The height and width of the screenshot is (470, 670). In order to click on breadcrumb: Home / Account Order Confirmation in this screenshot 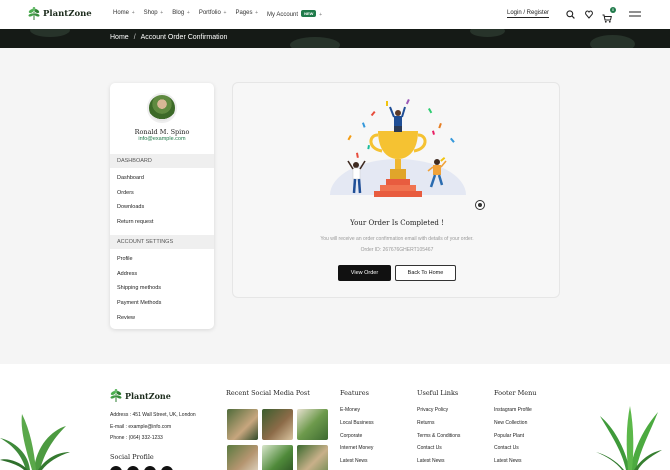, I will do `click(168, 37)`.